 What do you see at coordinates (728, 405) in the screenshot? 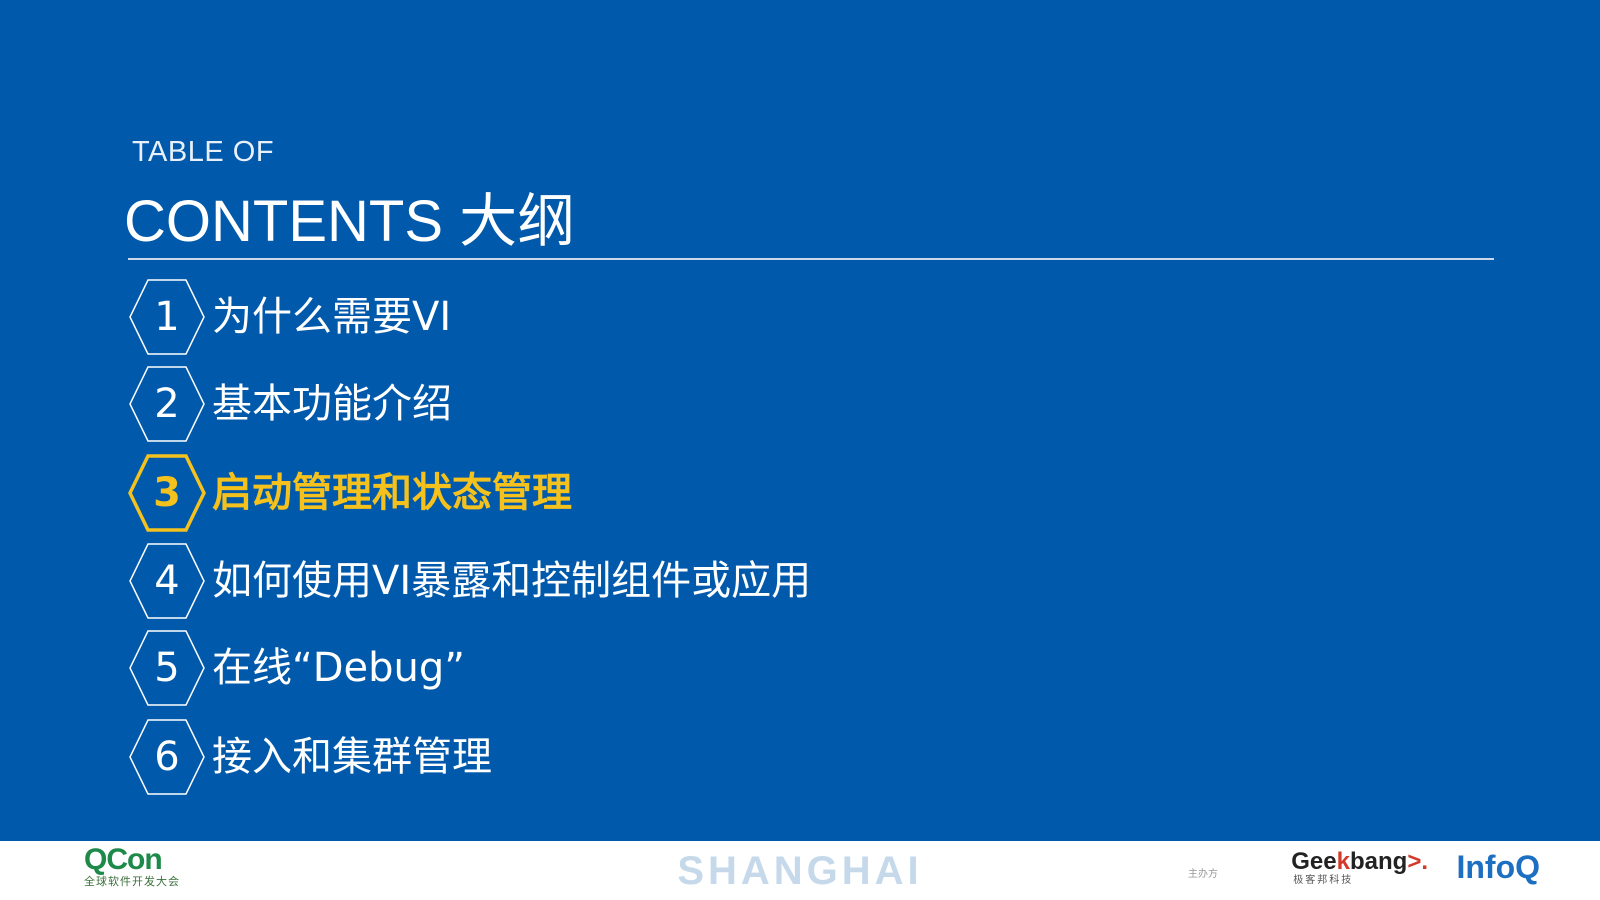
I see `toc-item-2: 2 基本功能介绍` at bounding box center [728, 405].